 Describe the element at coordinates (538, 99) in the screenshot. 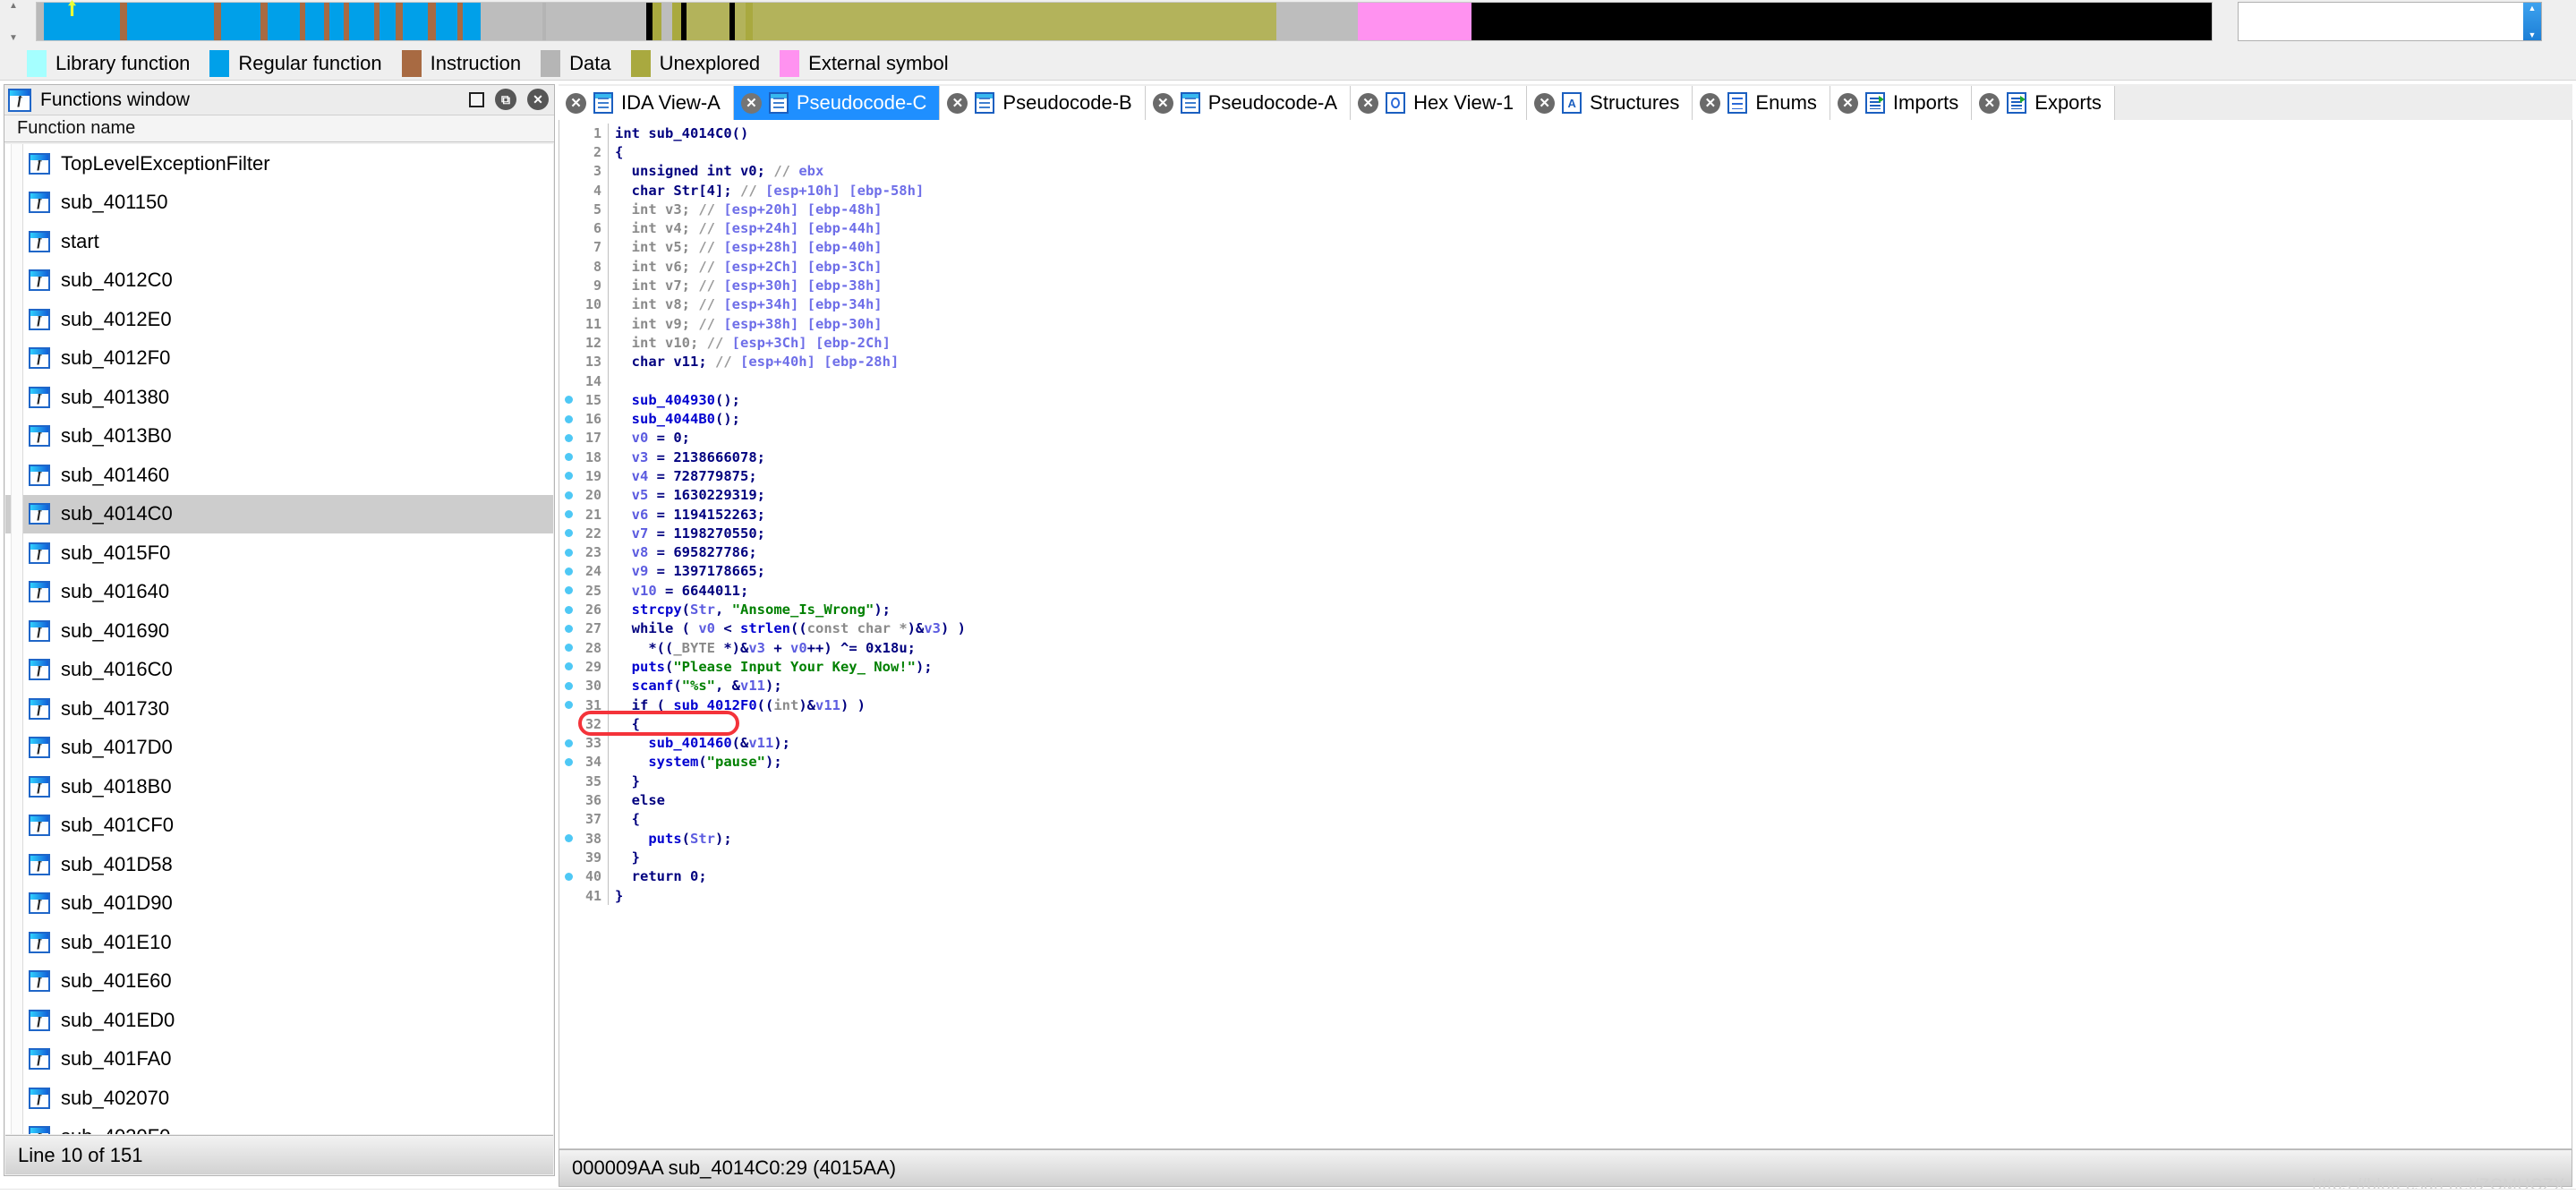

I see `close-button: ✕` at that location.